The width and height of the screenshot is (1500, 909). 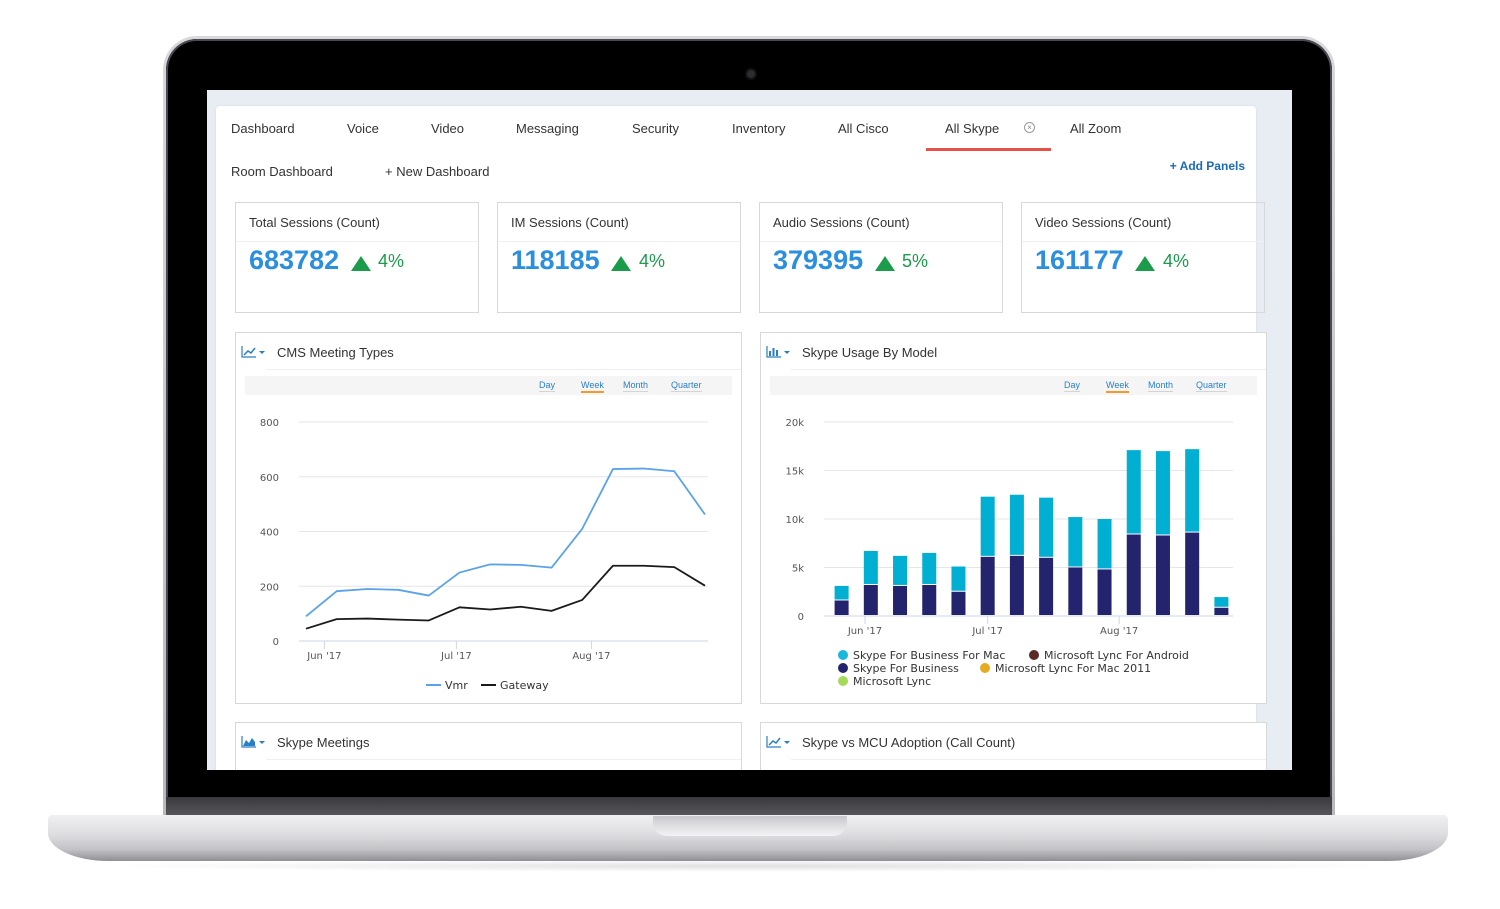 What do you see at coordinates (909, 742) in the screenshot?
I see `panel-title: Skype vs MCU Adoption (Call Count)` at bounding box center [909, 742].